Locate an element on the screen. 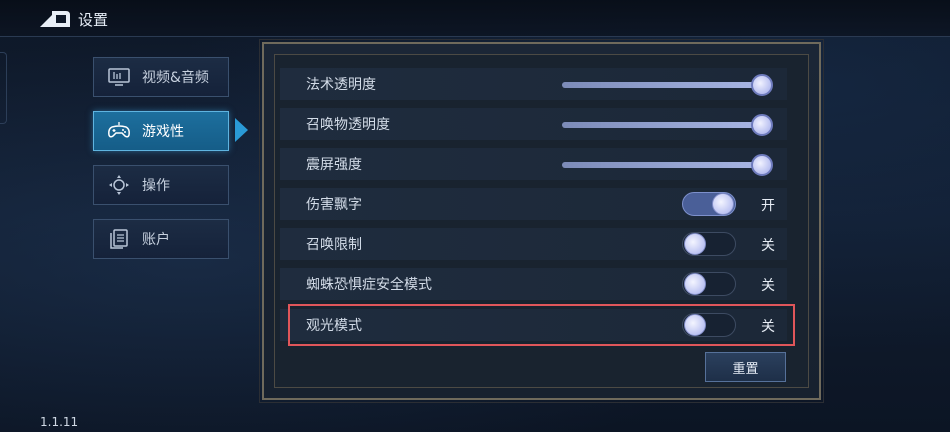 The image size is (950, 432). setting-label: 伤害飘字 is located at coordinates (334, 205).